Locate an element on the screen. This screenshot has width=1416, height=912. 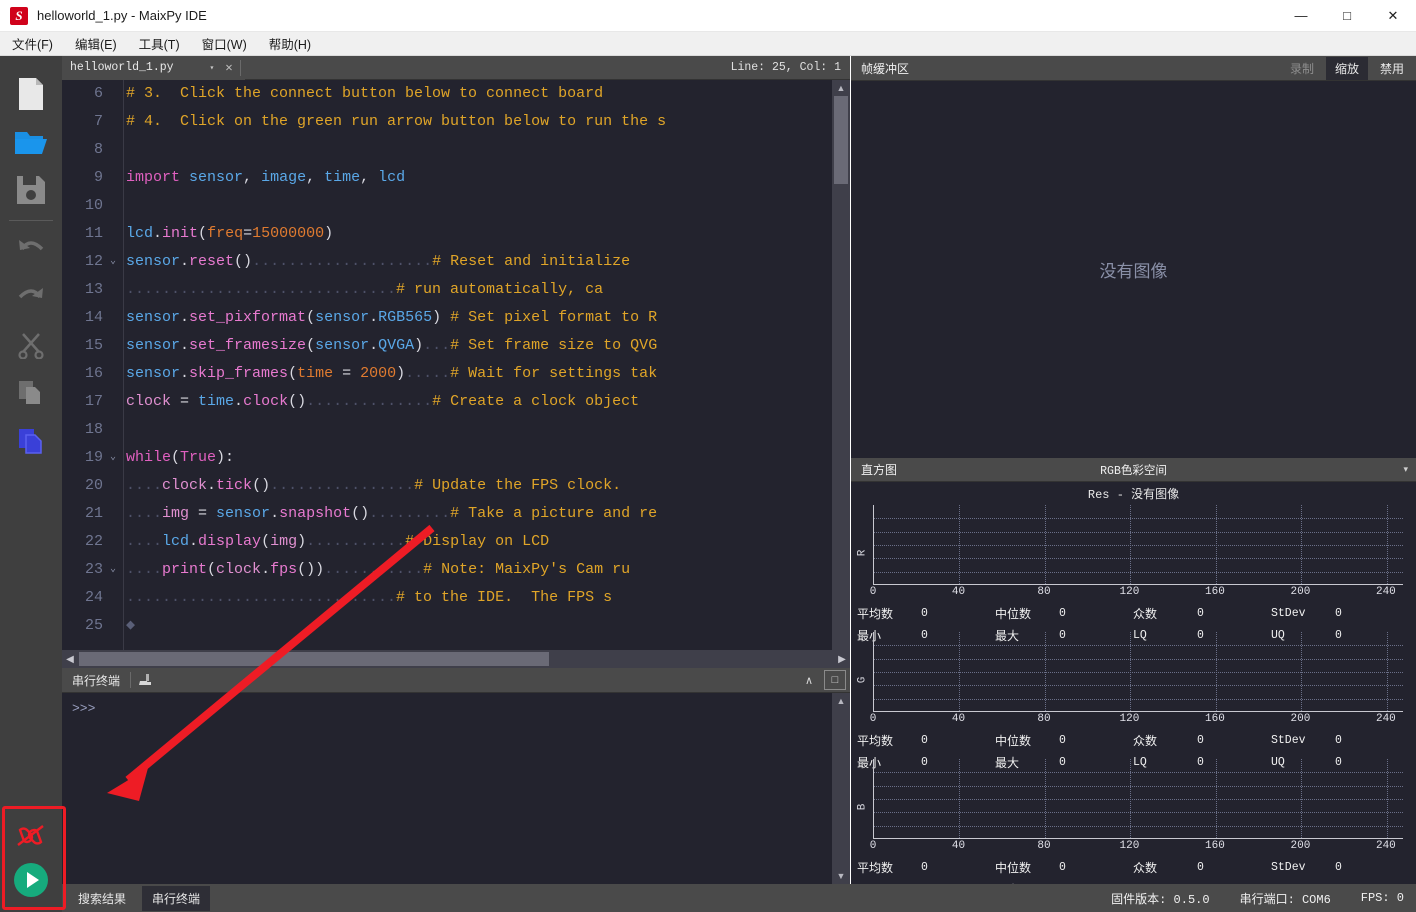
minimize-icon: — is located at coordinates (1301, 16).